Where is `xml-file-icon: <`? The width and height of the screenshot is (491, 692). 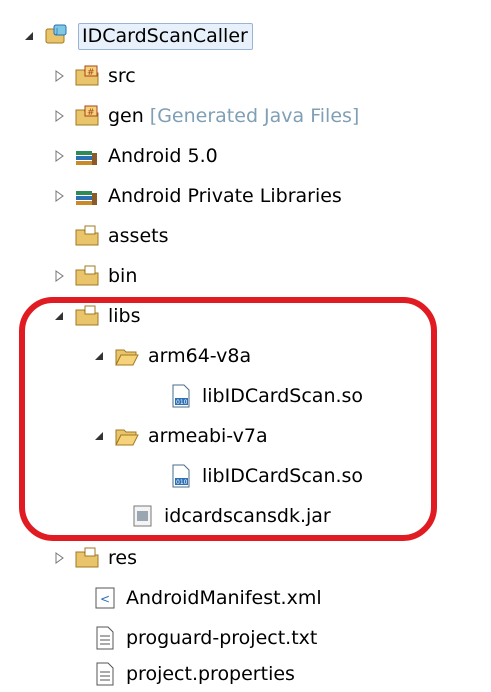
xml-file-icon: < is located at coordinates (105, 598).